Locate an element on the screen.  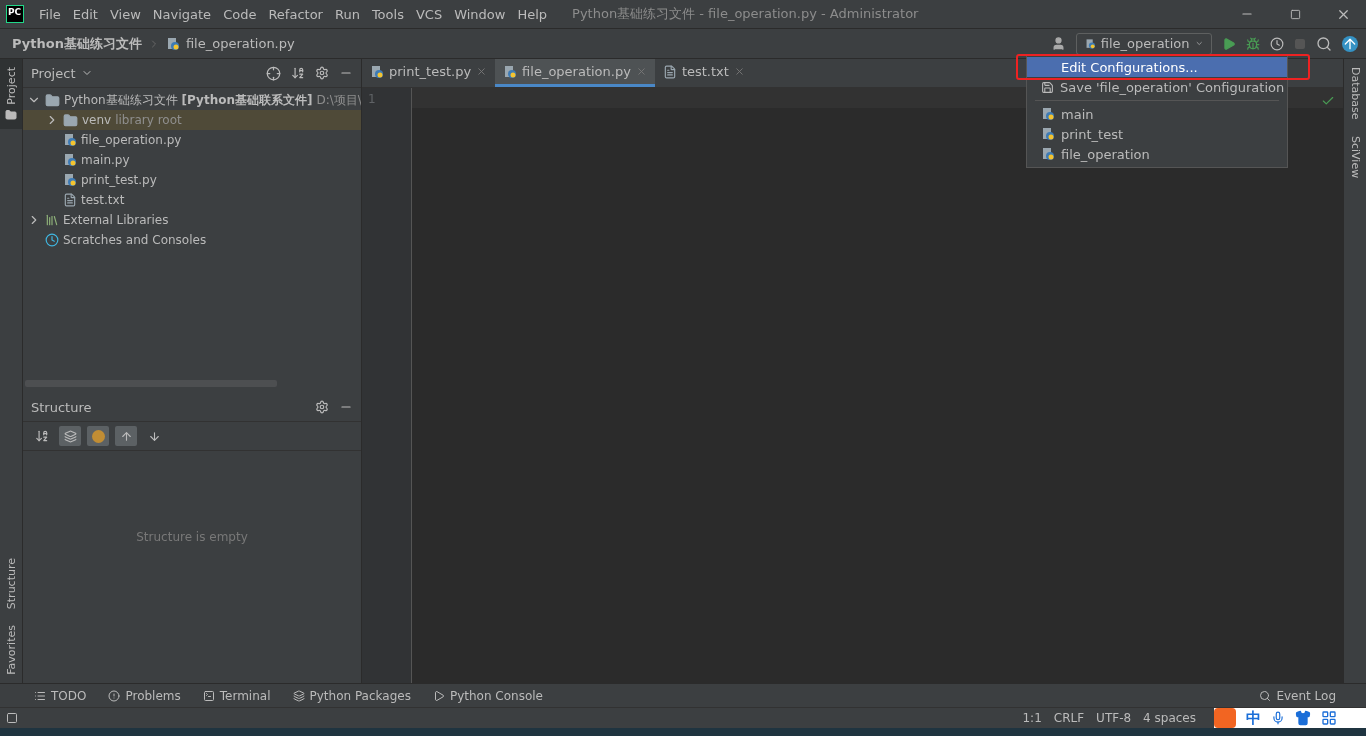
tree-item: main.py is located at coordinates (192, 160).